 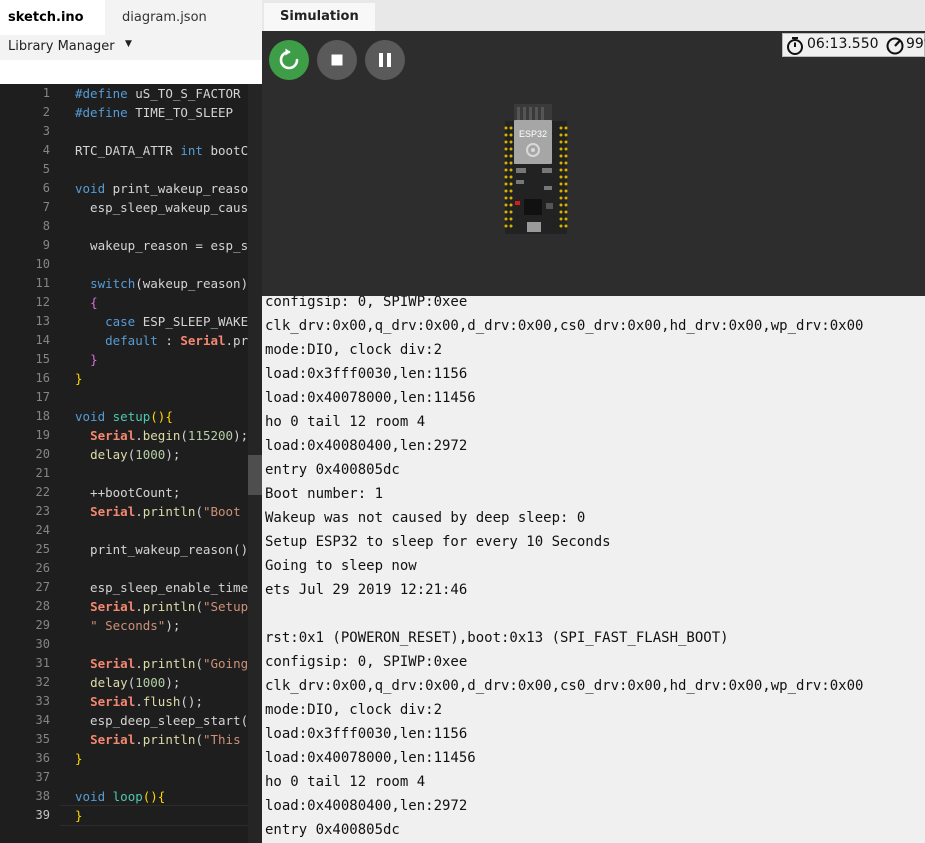 I want to click on line-number: 36, so click(x=42, y=758).